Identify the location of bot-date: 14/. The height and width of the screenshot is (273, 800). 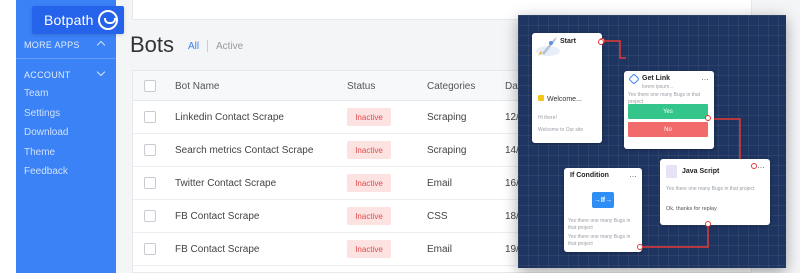
(512, 150).